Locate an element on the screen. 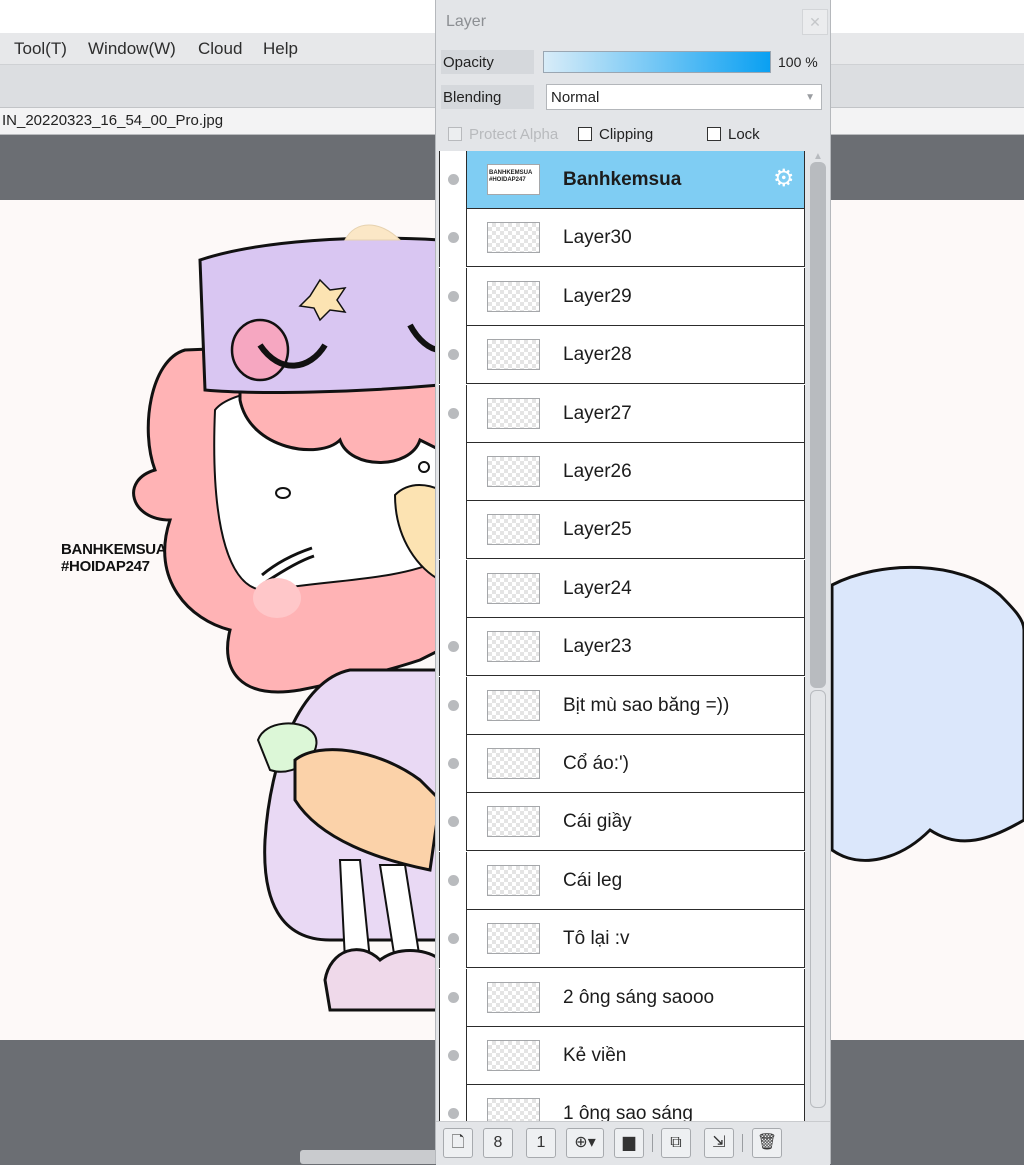 This screenshot has height=1165, width=1024. layer-row: Layer24 is located at coordinates (622, 588).